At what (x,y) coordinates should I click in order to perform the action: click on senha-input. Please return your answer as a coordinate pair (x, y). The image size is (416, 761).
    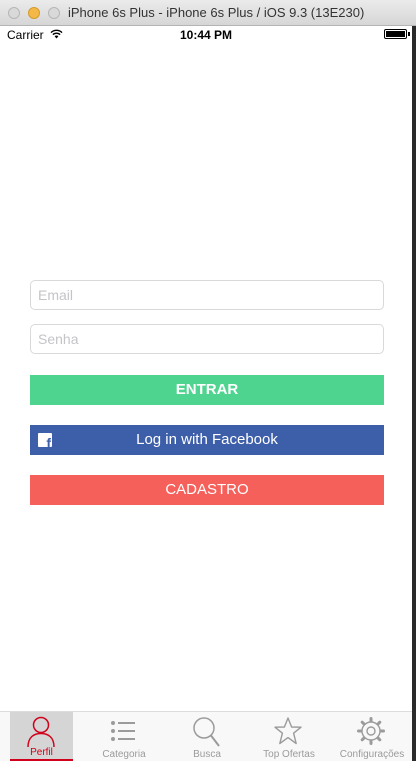
    Looking at the image, I should click on (207, 339).